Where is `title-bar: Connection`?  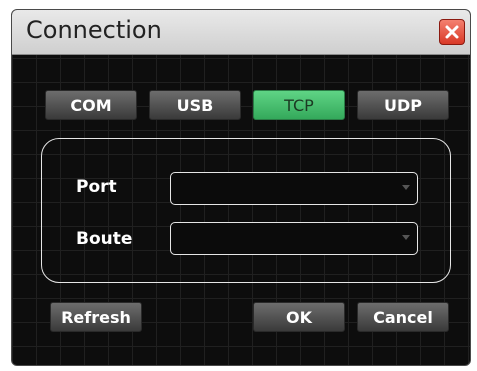 title-bar: Connection is located at coordinates (241, 32).